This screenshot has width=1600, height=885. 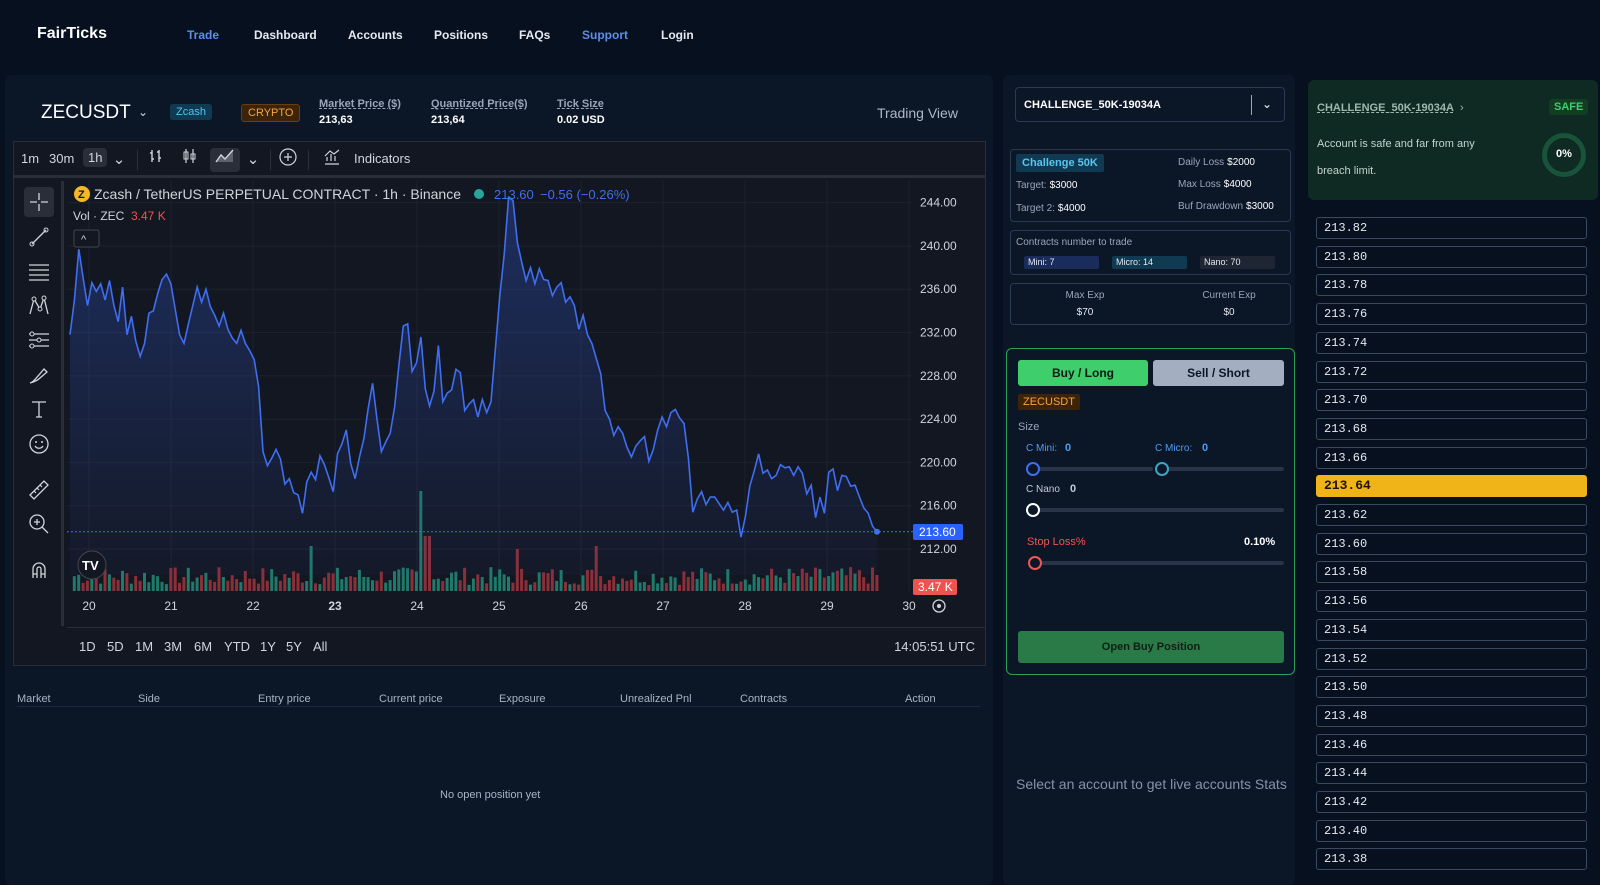 What do you see at coordinates (939, 606) in the screenshot?
I see `settings-gear-center` at bounding box center [939, 606].